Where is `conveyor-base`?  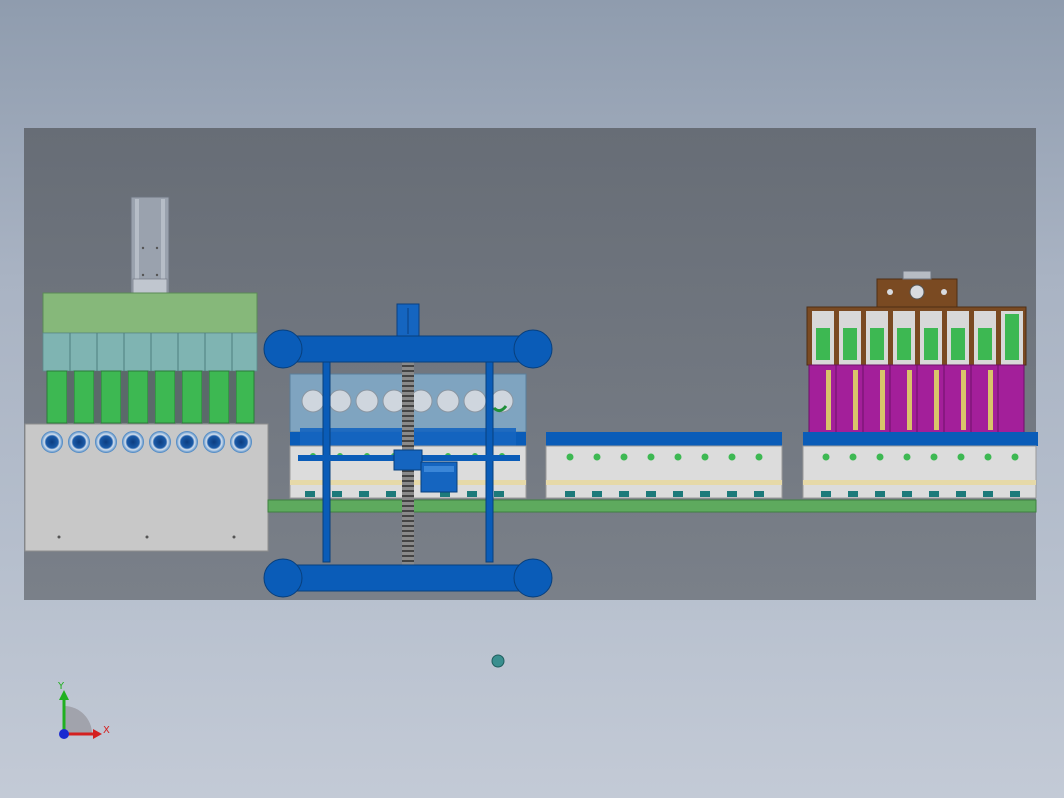 conveyor-base is located at coordinates (652, 506).